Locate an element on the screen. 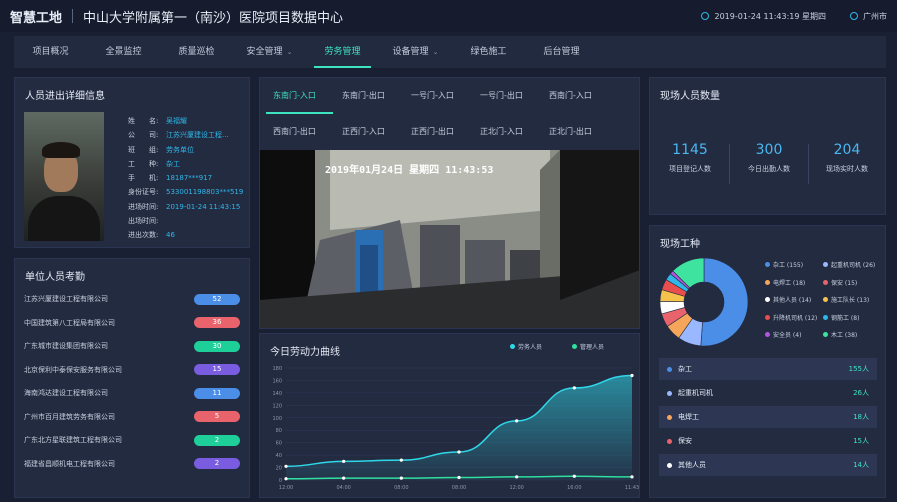 The height and width of the screenshot is (502, 897). person-detail-title: 人员进出详细信息 is located at coordinates (65, 96).